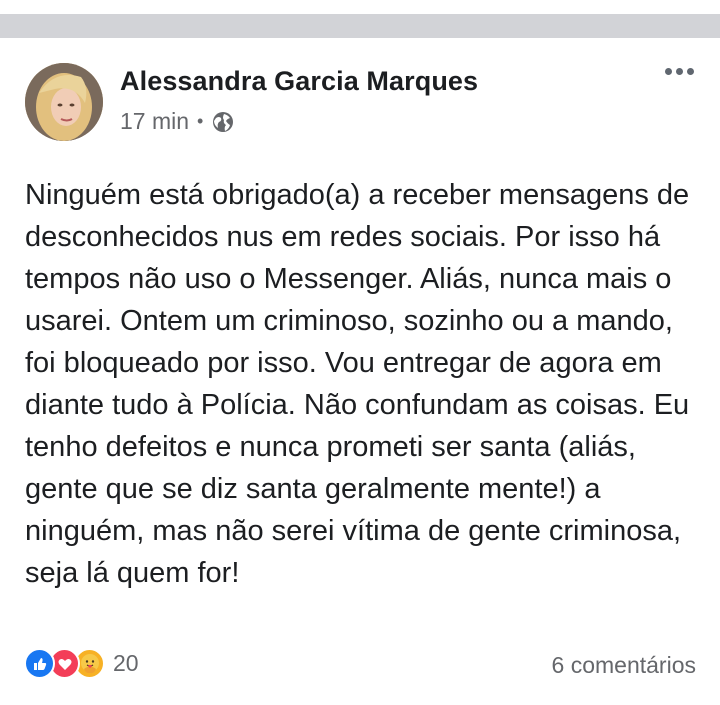 The width and height of the screenshot is (720, 705). I want to click on globe-icon, so click(223, 122).